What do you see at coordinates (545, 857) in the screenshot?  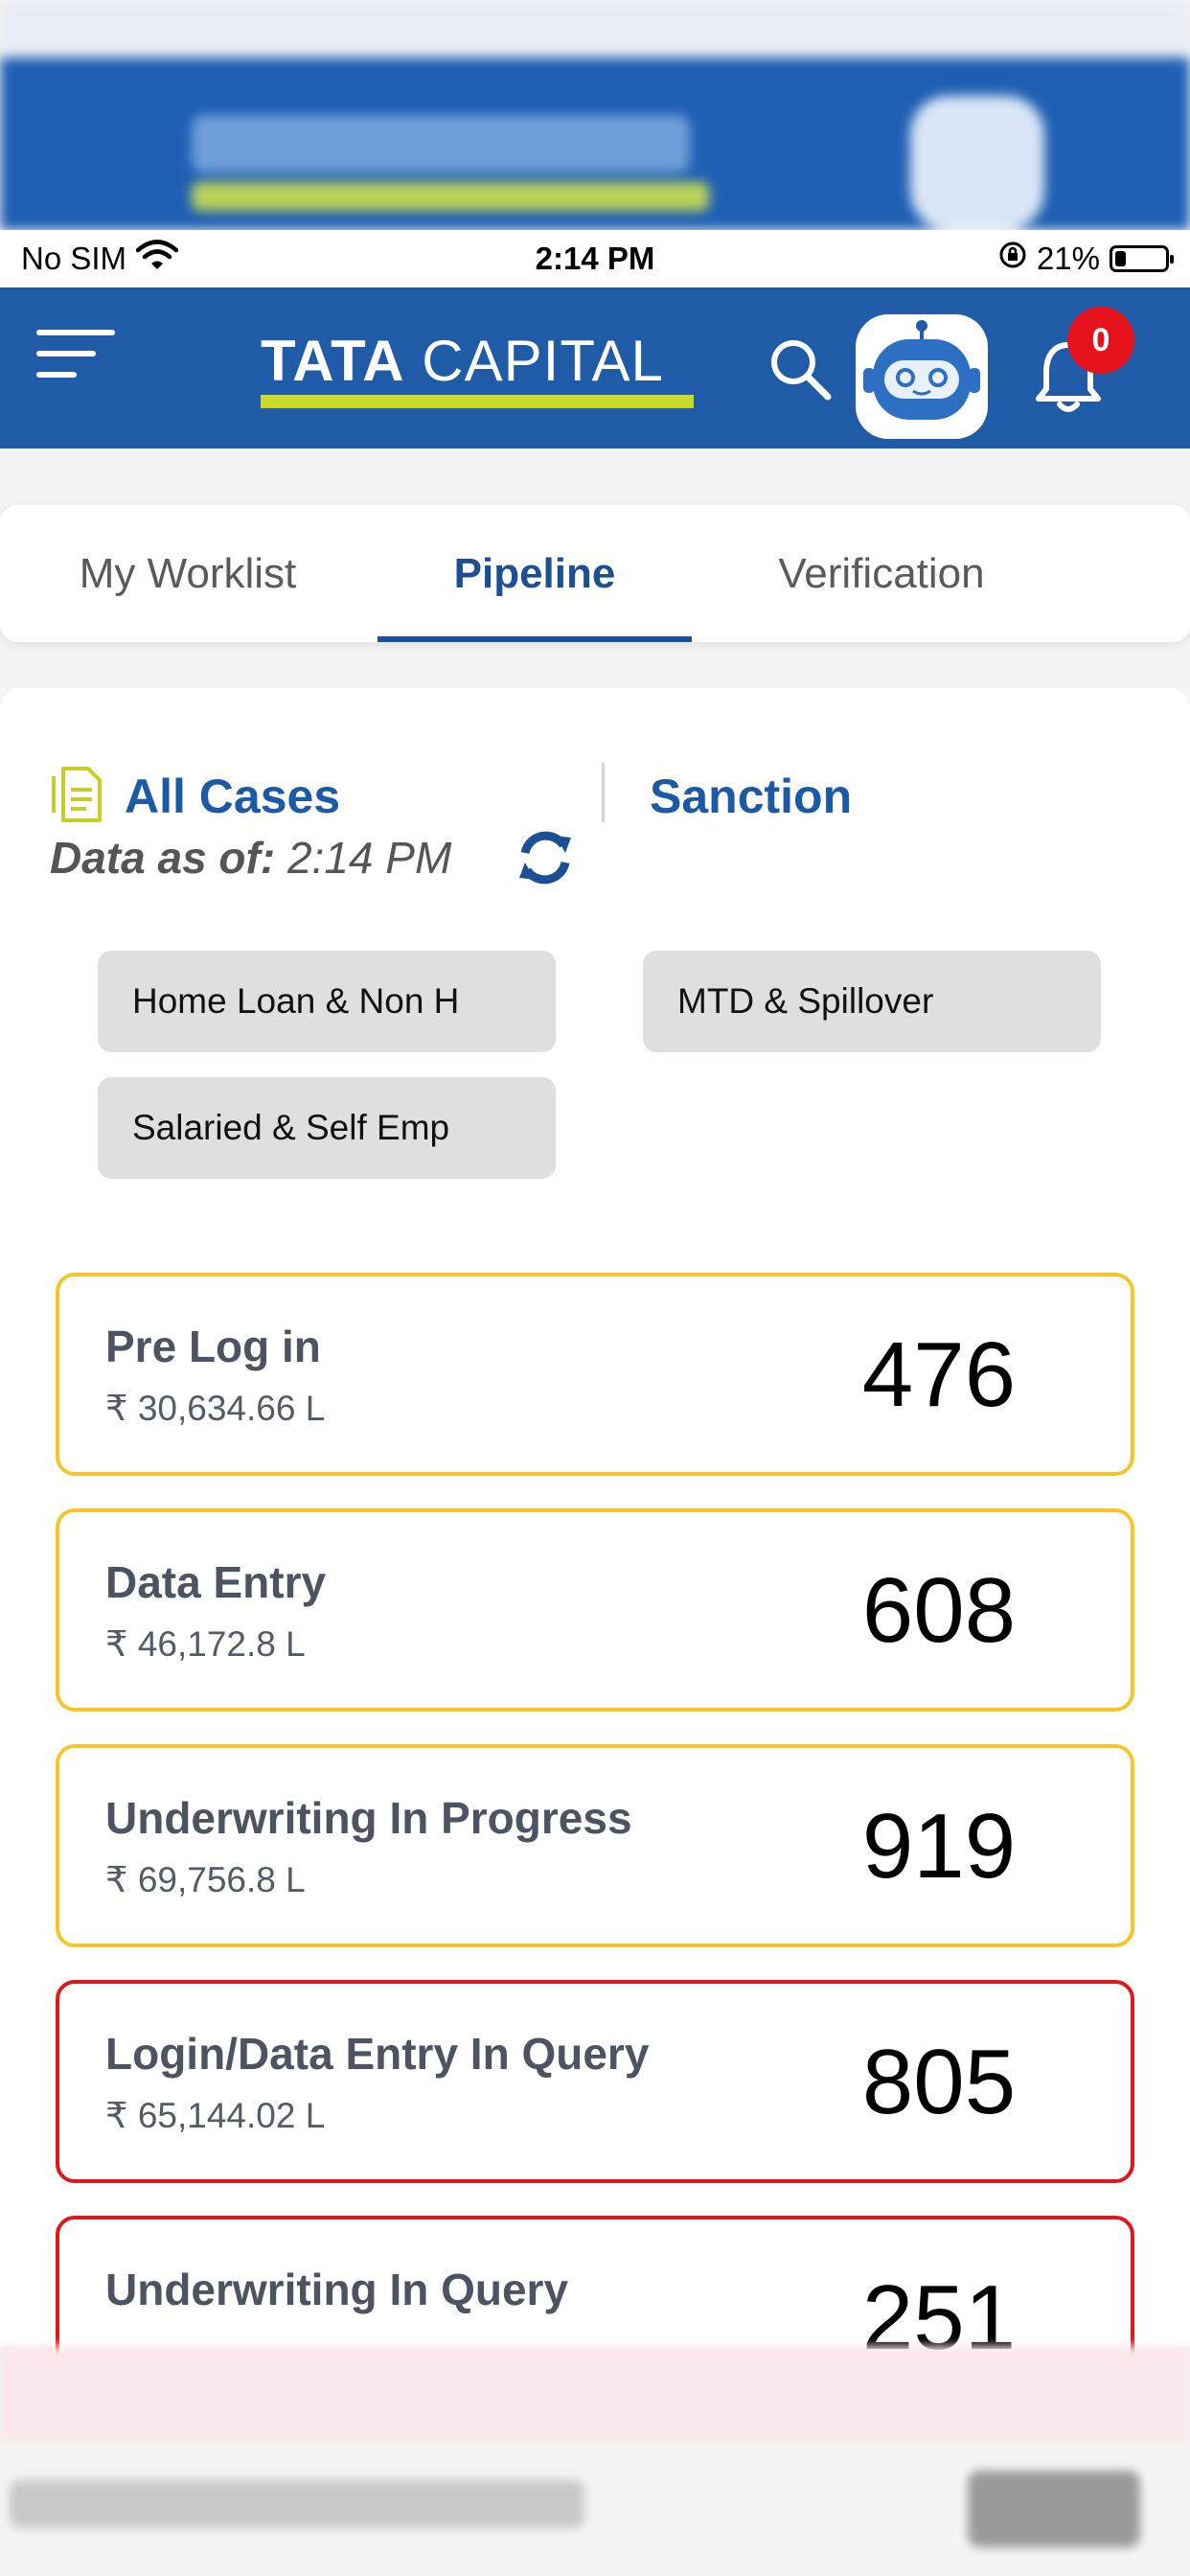 I see `refresh-icon` at bounding box center [545, 857].